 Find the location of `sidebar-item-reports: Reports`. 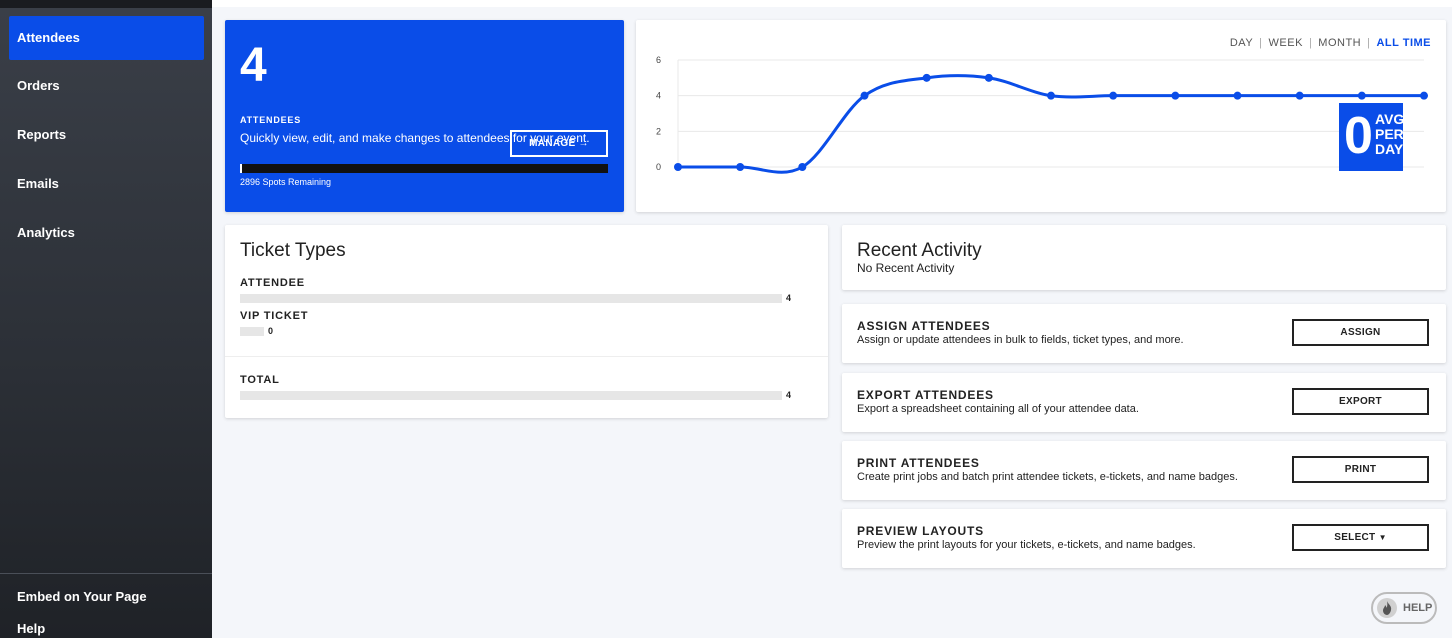

sidebar-item-reports: Reports is located at coordinates (106, 135).